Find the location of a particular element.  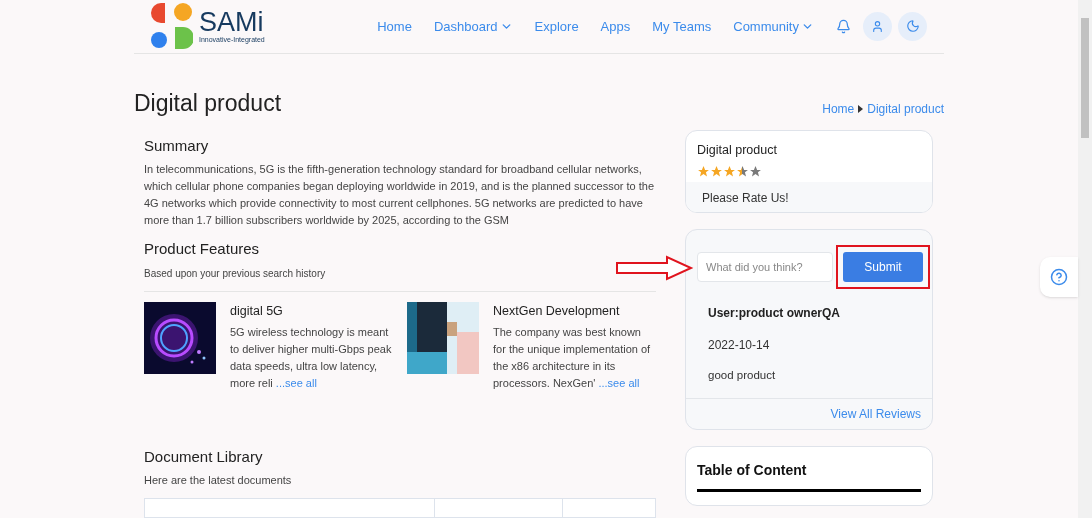

help-icon is located at coordinates (1059, 277).